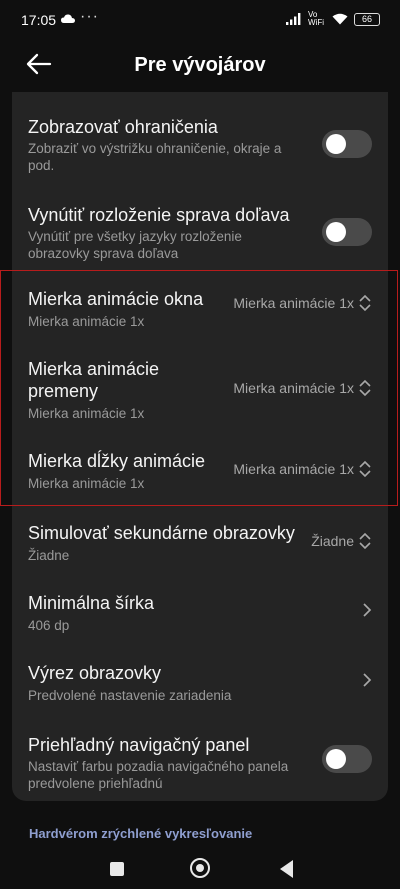  What do you see at coordinates (141, 833) in the screenshot?
I see `section-header: Hardvérom zrýchlené vykresľovanie` at bounding box center [141, 833].